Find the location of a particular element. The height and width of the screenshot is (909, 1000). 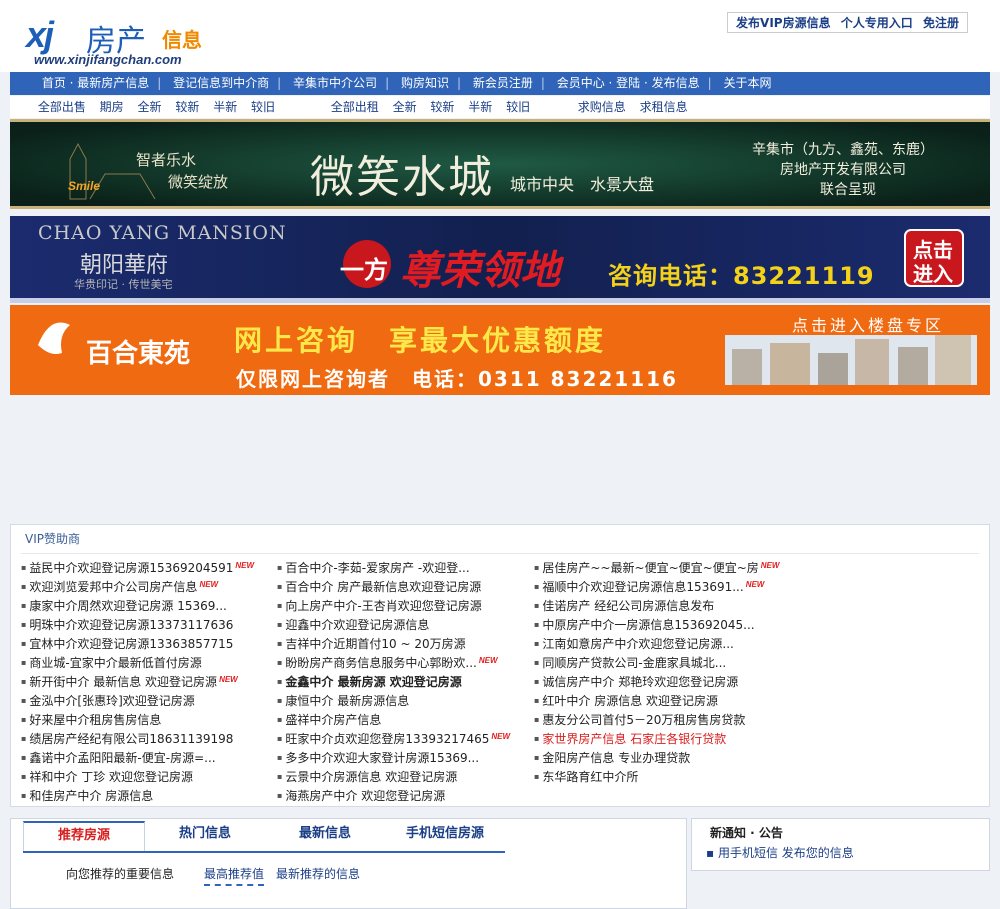

vip-sponsor-link: 福顺中介欢迎登记房源信息153691...NEW is located at coordinates (661, 586).